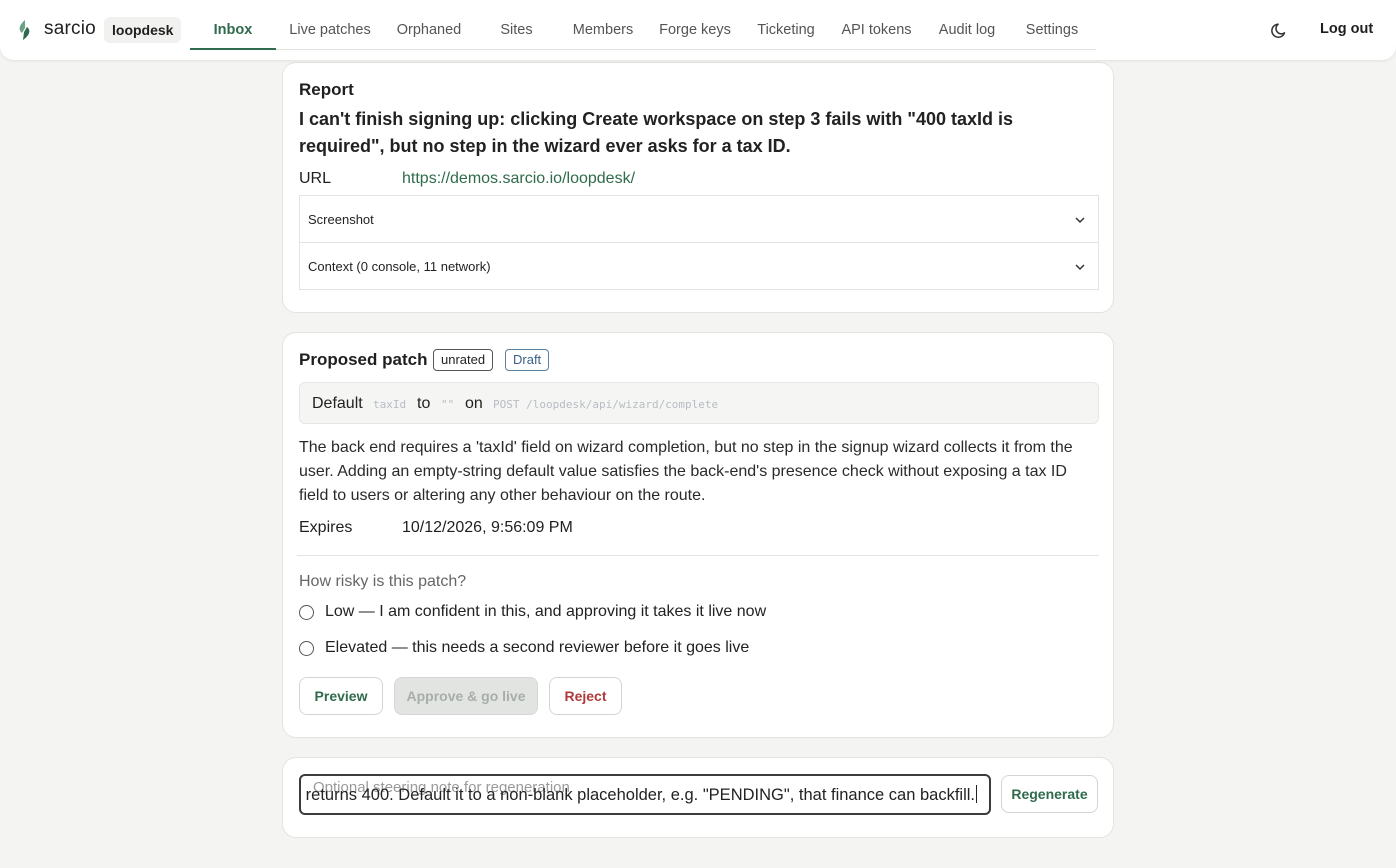 The image size is (1396, 868). Describe the element at coordinates (233, 25) in the screenshot. I see `tab-inbox: Inbox` at that location.